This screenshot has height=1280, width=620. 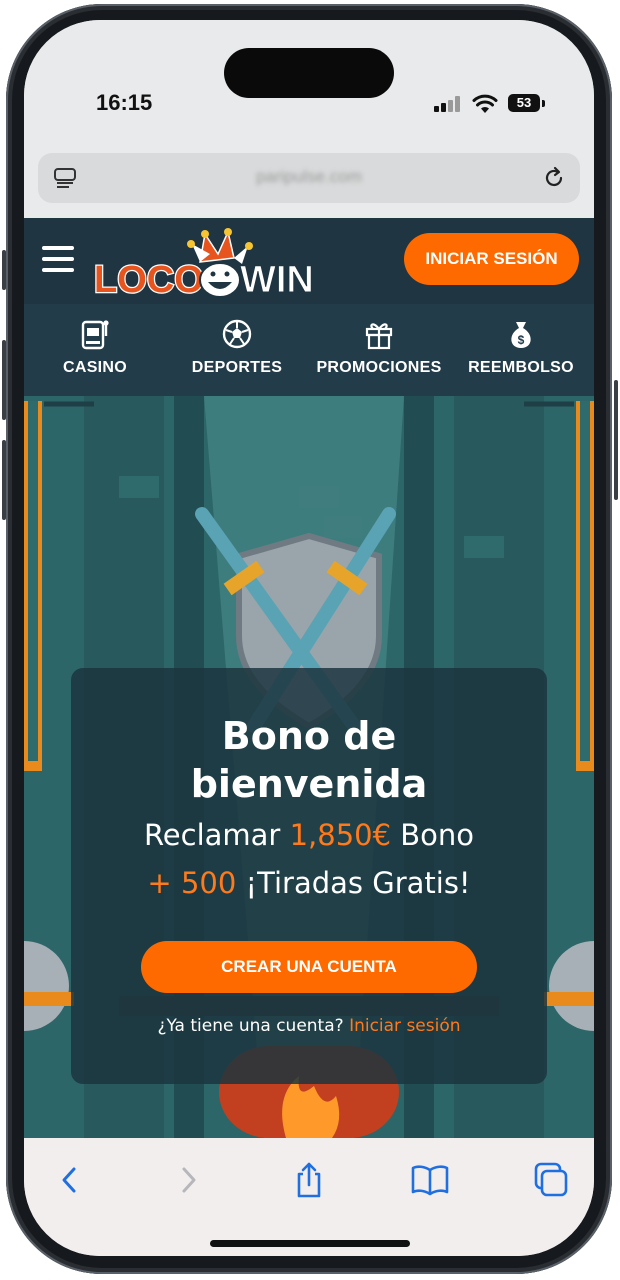 I want to click on locowin-logo: LOCO WIN, so click(x=203, y=262).